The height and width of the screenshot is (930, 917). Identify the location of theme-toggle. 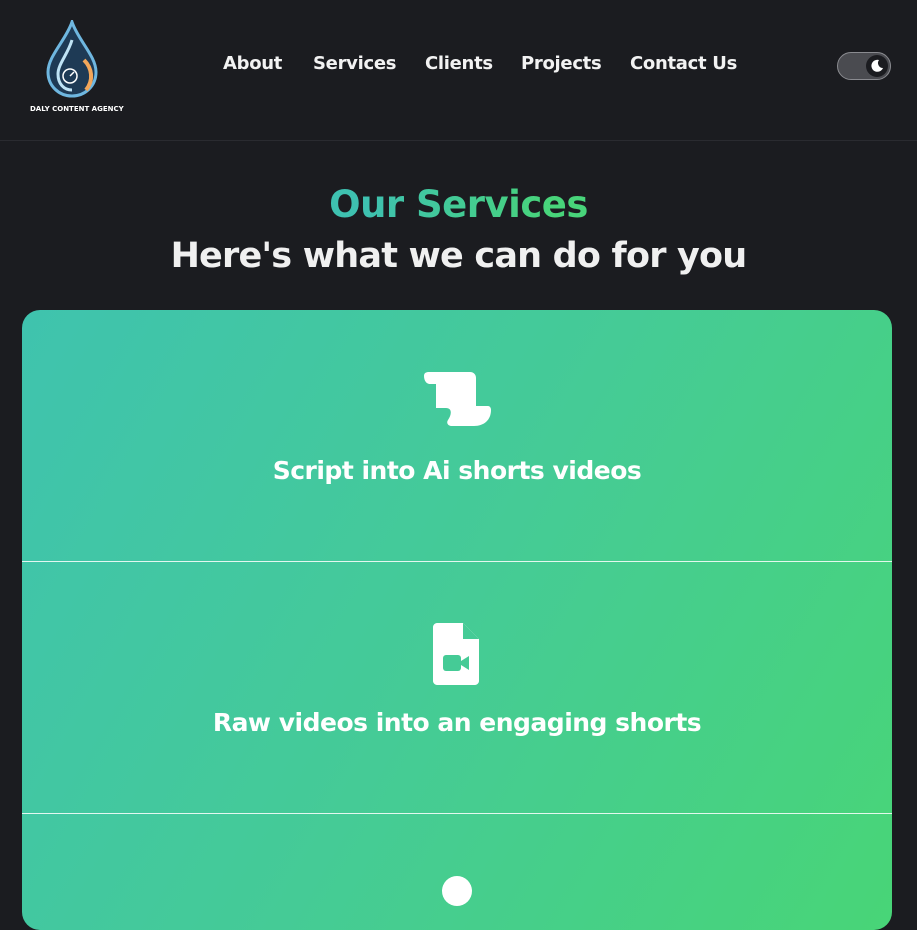
(864, 66).